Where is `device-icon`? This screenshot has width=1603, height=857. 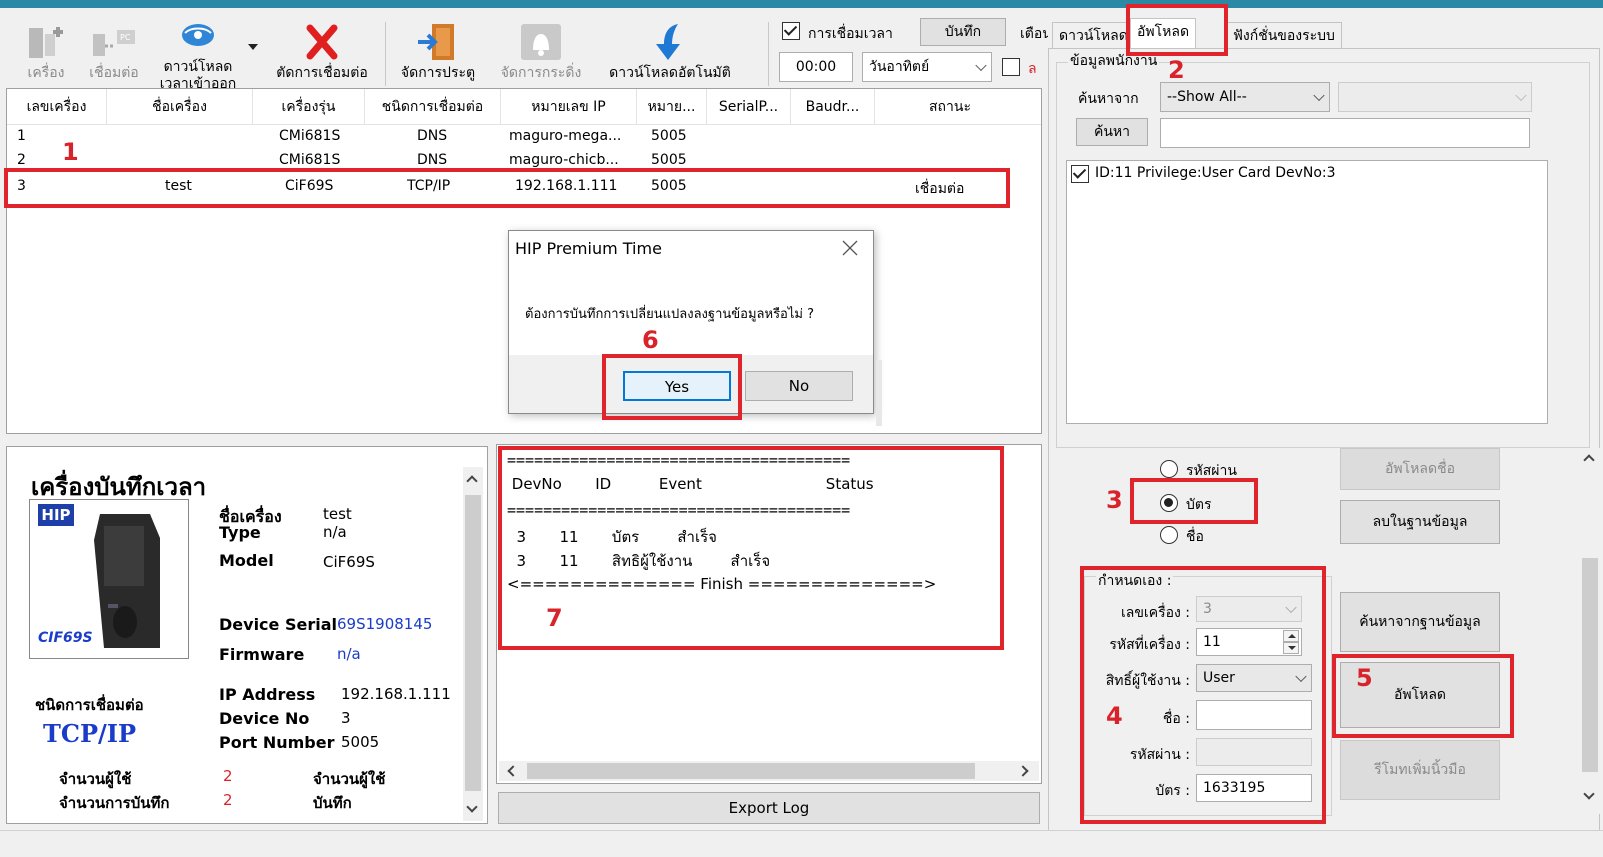
device-icon is located at coordinates (46, 42).